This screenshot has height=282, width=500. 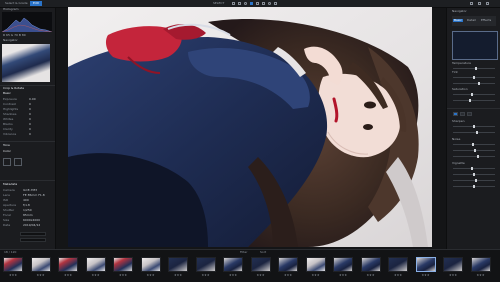 What do you see at coordinates (460, 89) in the screenshot?
I see `slider-label: Saturation` at bounding box center [460, 89].